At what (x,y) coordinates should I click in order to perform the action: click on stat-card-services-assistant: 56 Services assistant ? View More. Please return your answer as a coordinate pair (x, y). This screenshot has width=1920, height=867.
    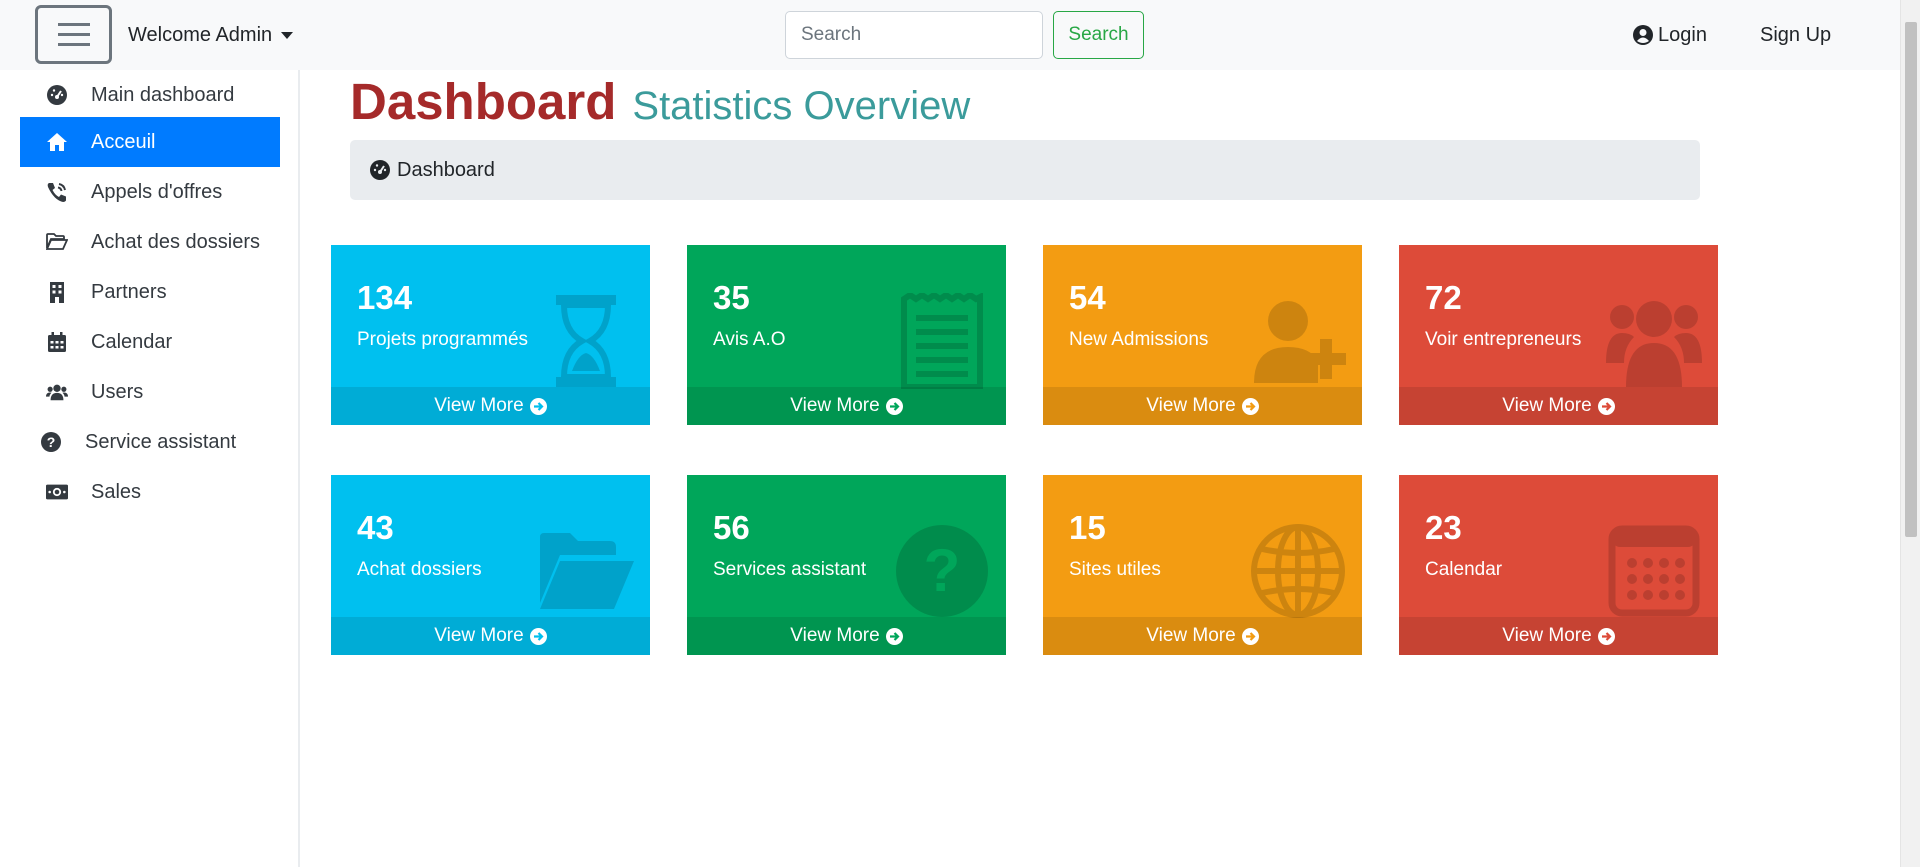
    Looking at the image, I should click on (846, 565).